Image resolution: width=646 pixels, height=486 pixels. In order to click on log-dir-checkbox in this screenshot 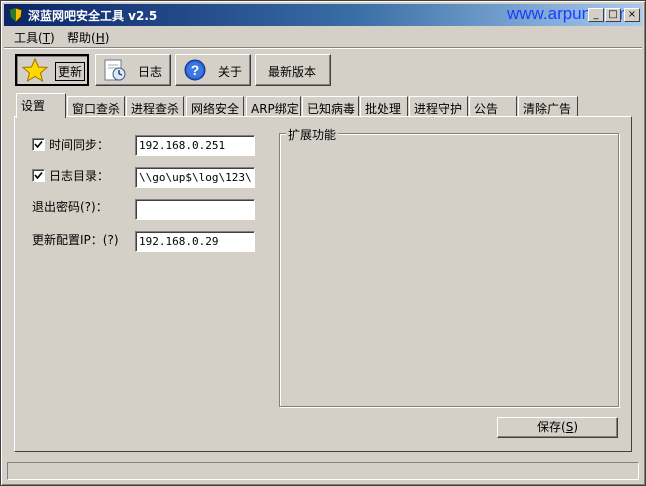, I will do `click(38, 175)`.